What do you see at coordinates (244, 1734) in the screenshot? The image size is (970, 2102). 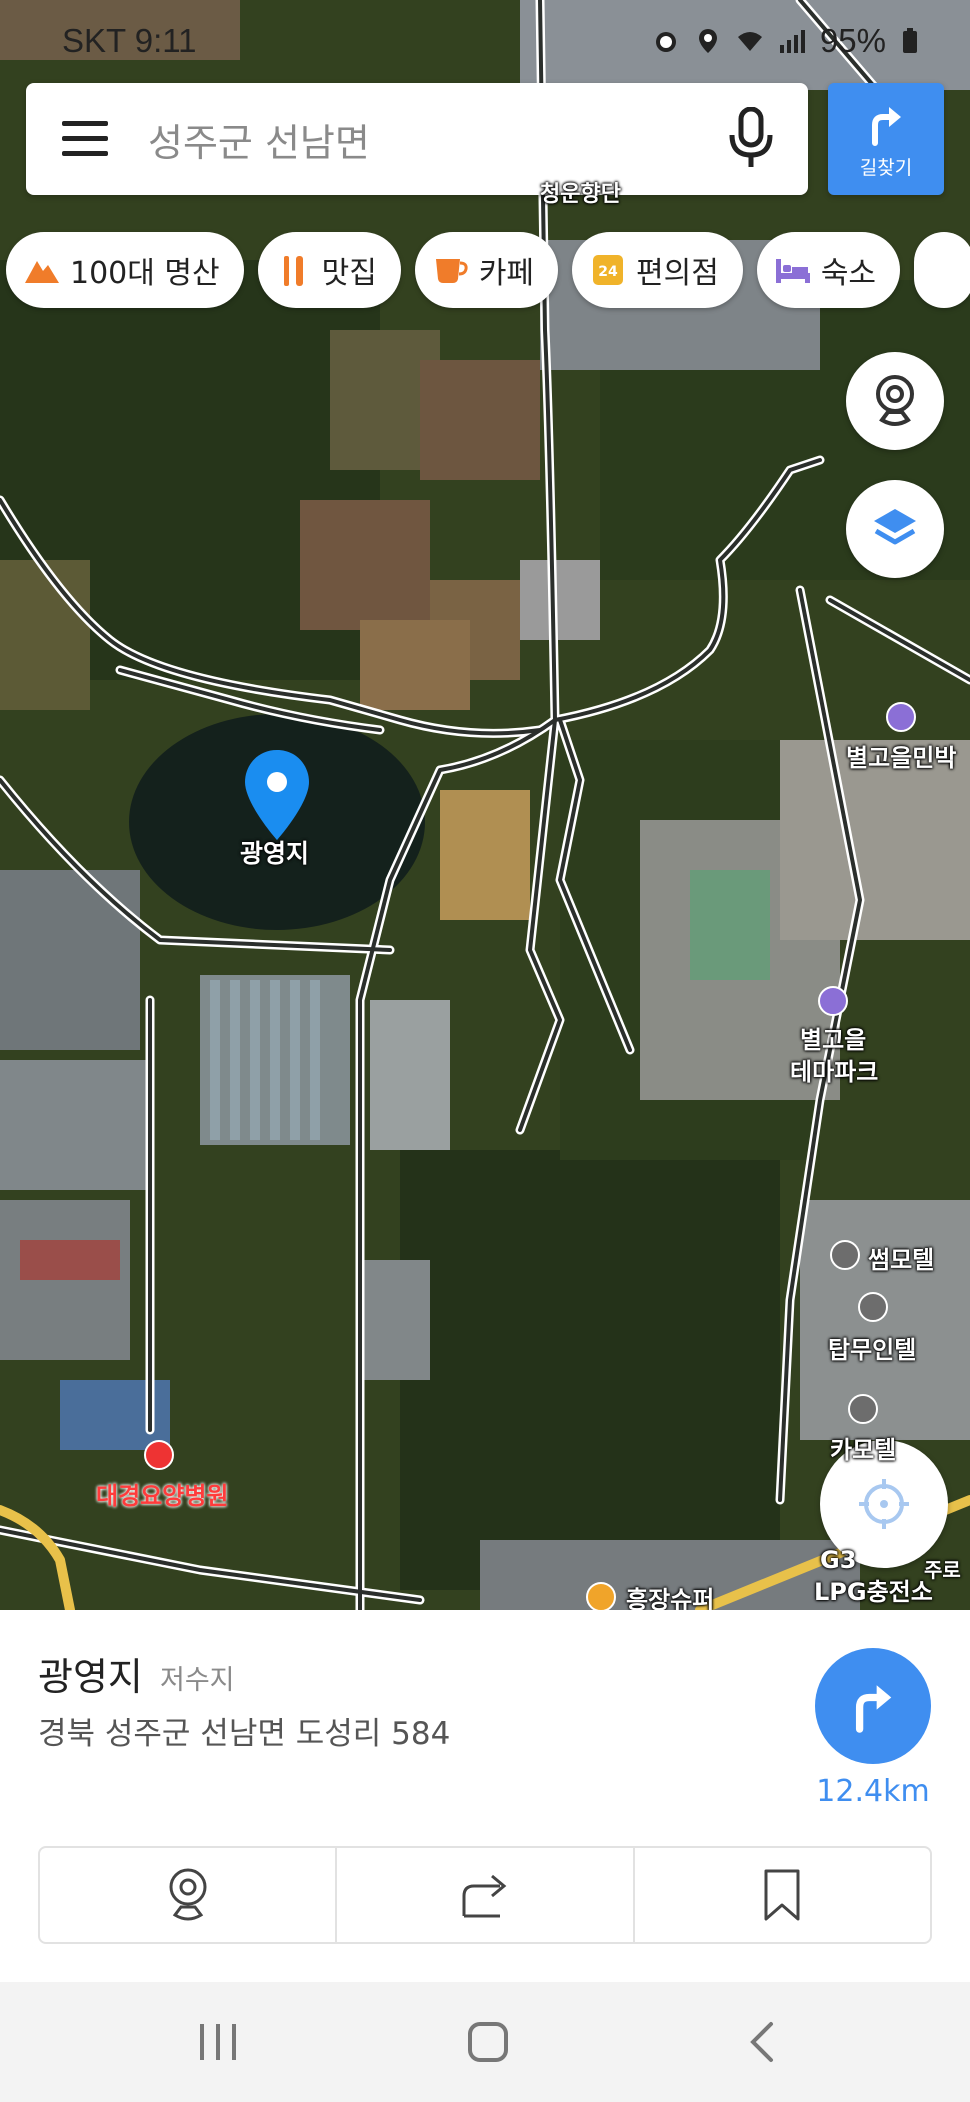 I see `place-address: 경북 성주군 선남면 도성리 584` at bounding box center [244, 1734].